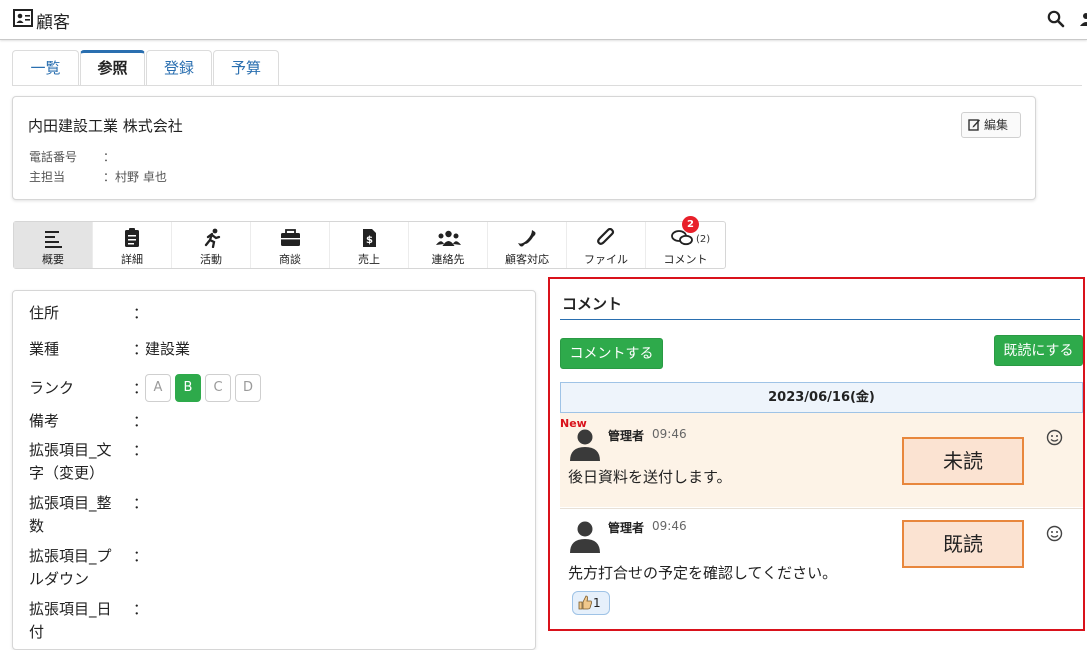 Image resolution: width=1087 pixels, height=650 pixels. I want to click on read-stamp: 既読, so click(963, 544).